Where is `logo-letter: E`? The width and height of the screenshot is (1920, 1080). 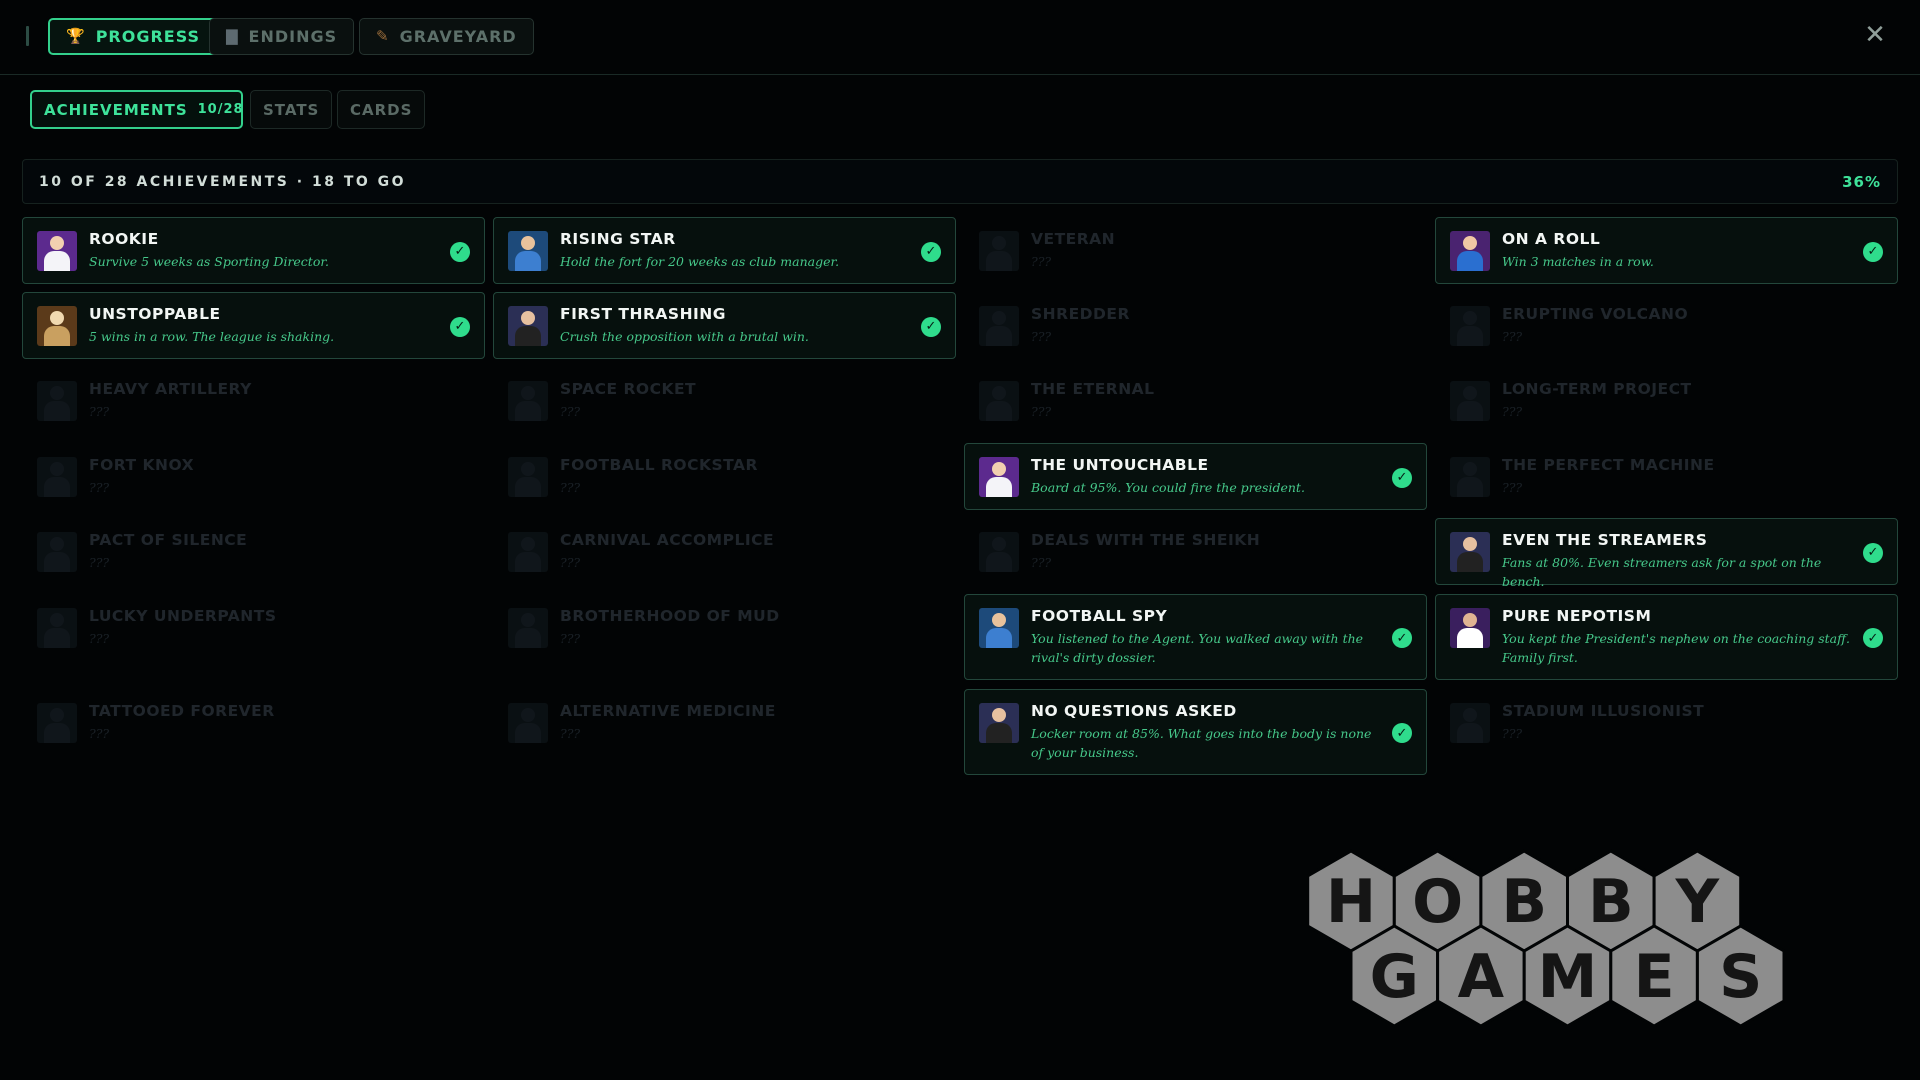 logo-letter: E is located at coordinates (1654, 977).